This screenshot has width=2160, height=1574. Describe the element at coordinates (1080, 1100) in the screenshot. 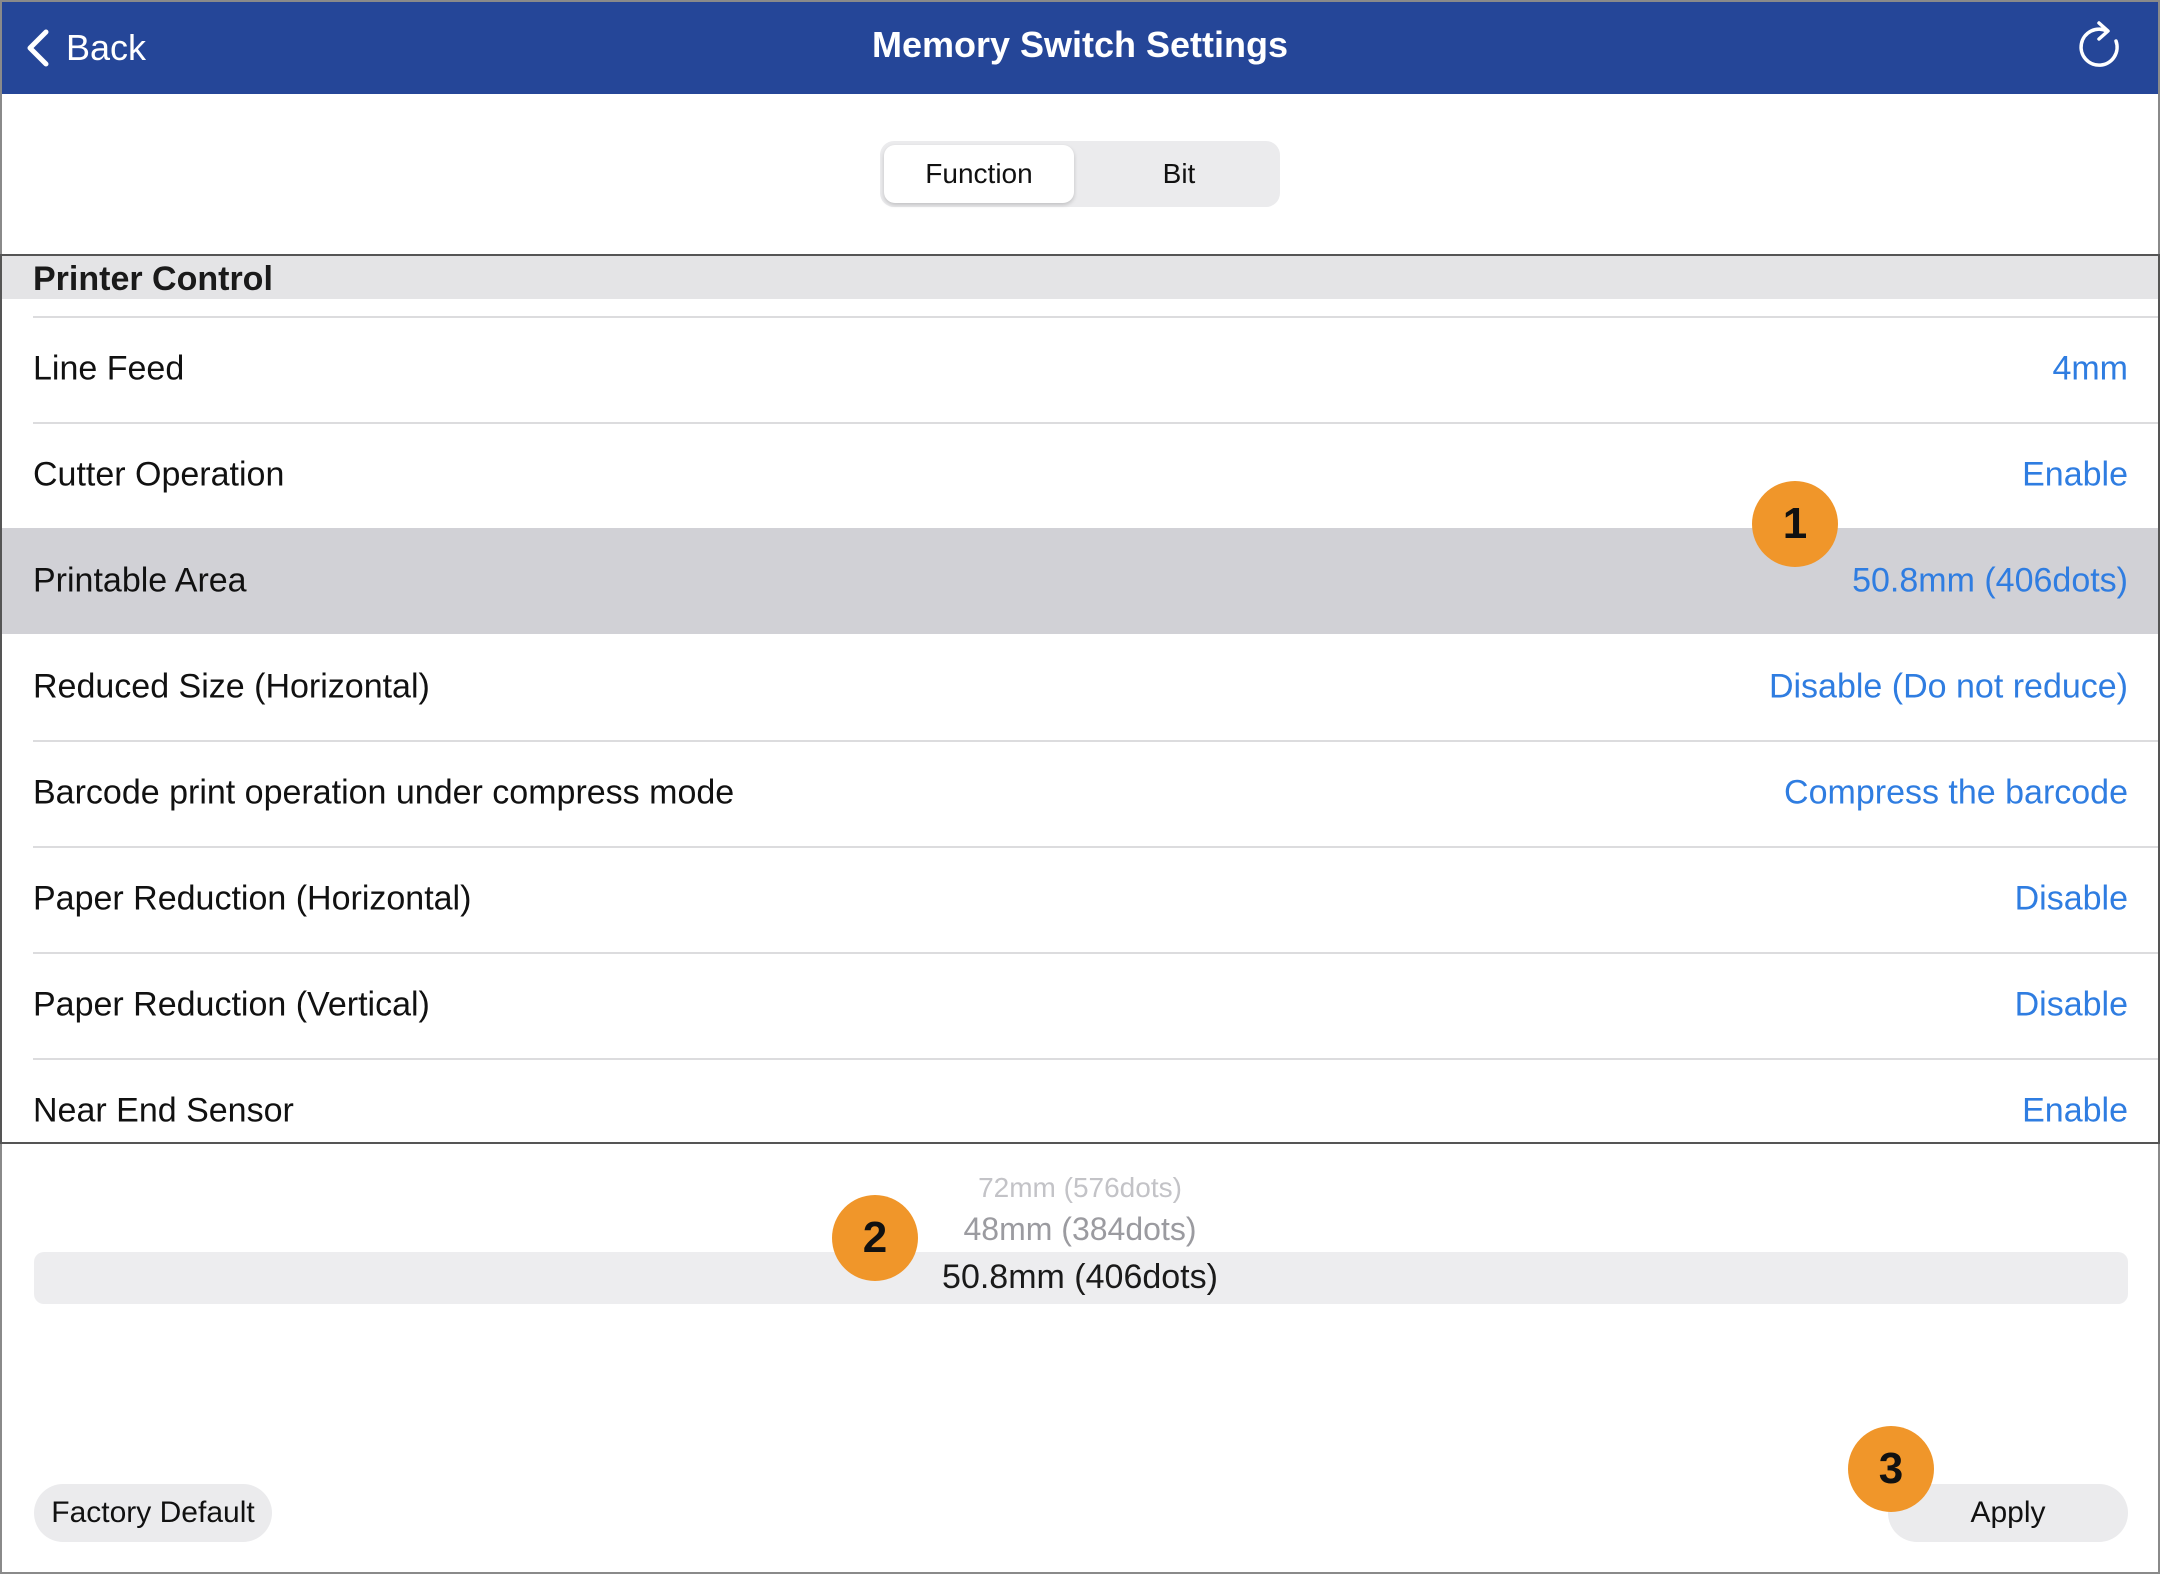

I see `setting-row-near-end-sensor: Near End Sensor Enable` at that location.